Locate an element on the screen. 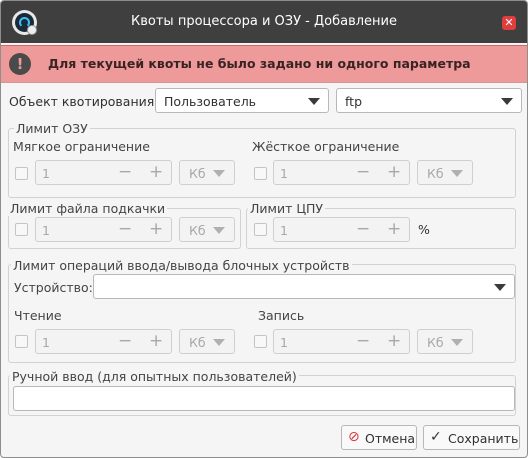  swap-limit-checkbox is located at coordinates (21, 229).